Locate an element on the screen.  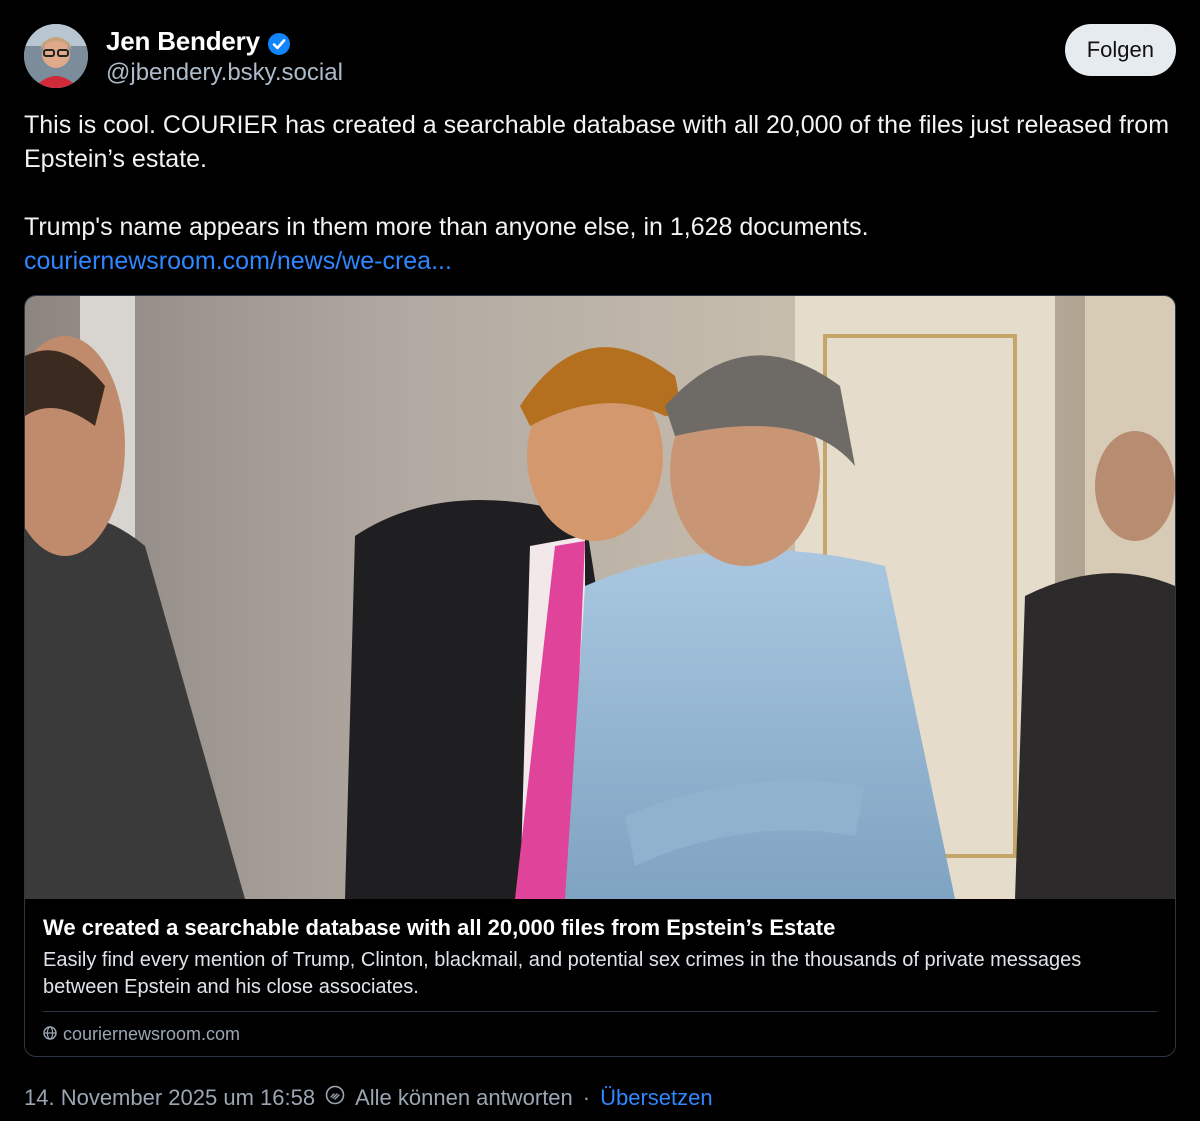
reply-setting-icon is located at coordinates (335, 1098).